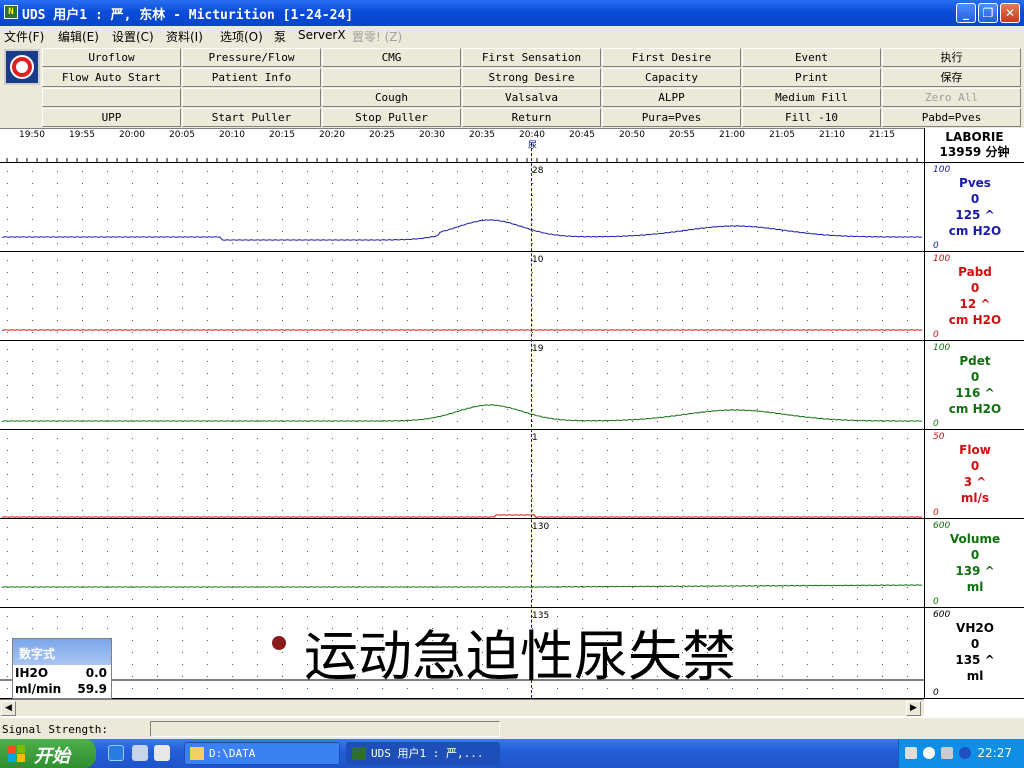 Image resolution: width=1024 pixels, height=768 pixels. Describe the element at coordinates (535, 438) in the screenshot. I see `cursor-value: 1` at that location.